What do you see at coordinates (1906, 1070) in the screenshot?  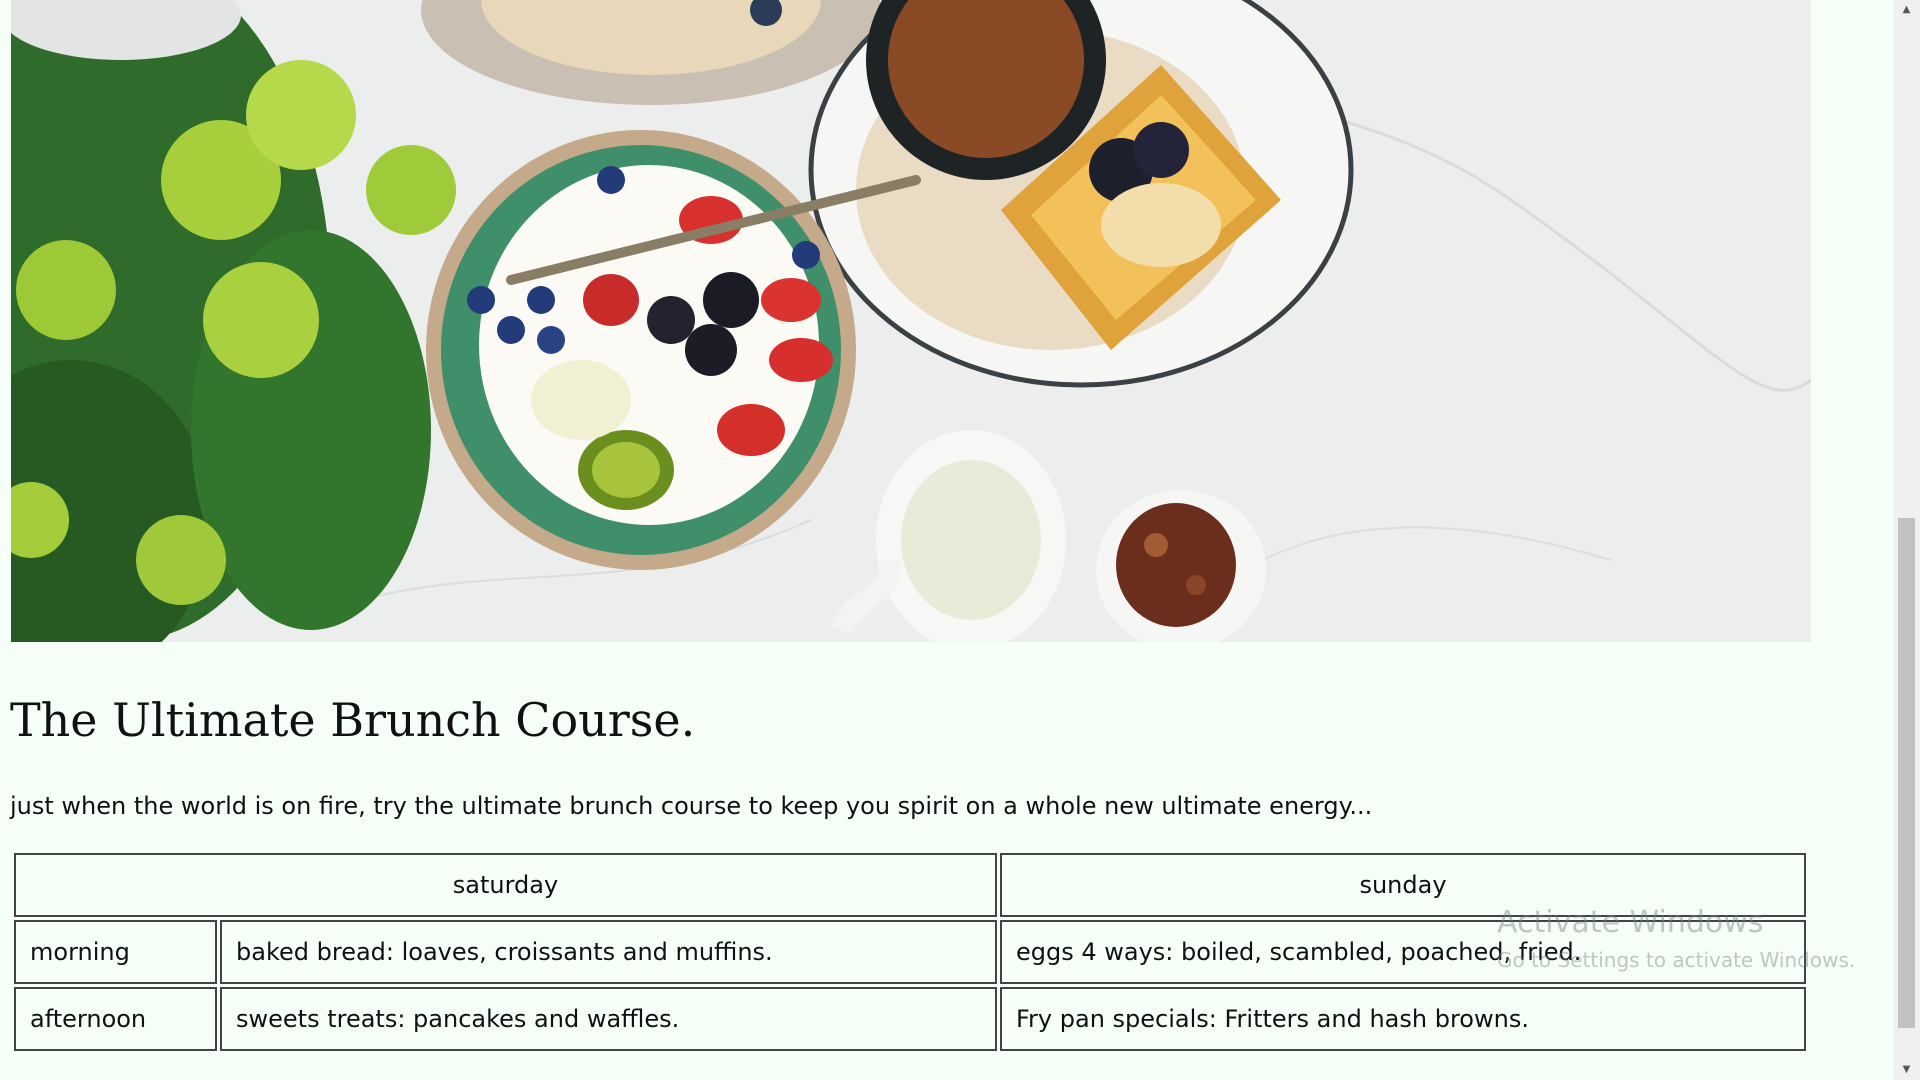 I see `scroll-down-icon: ▼` at bounding box center [1906, 1070].